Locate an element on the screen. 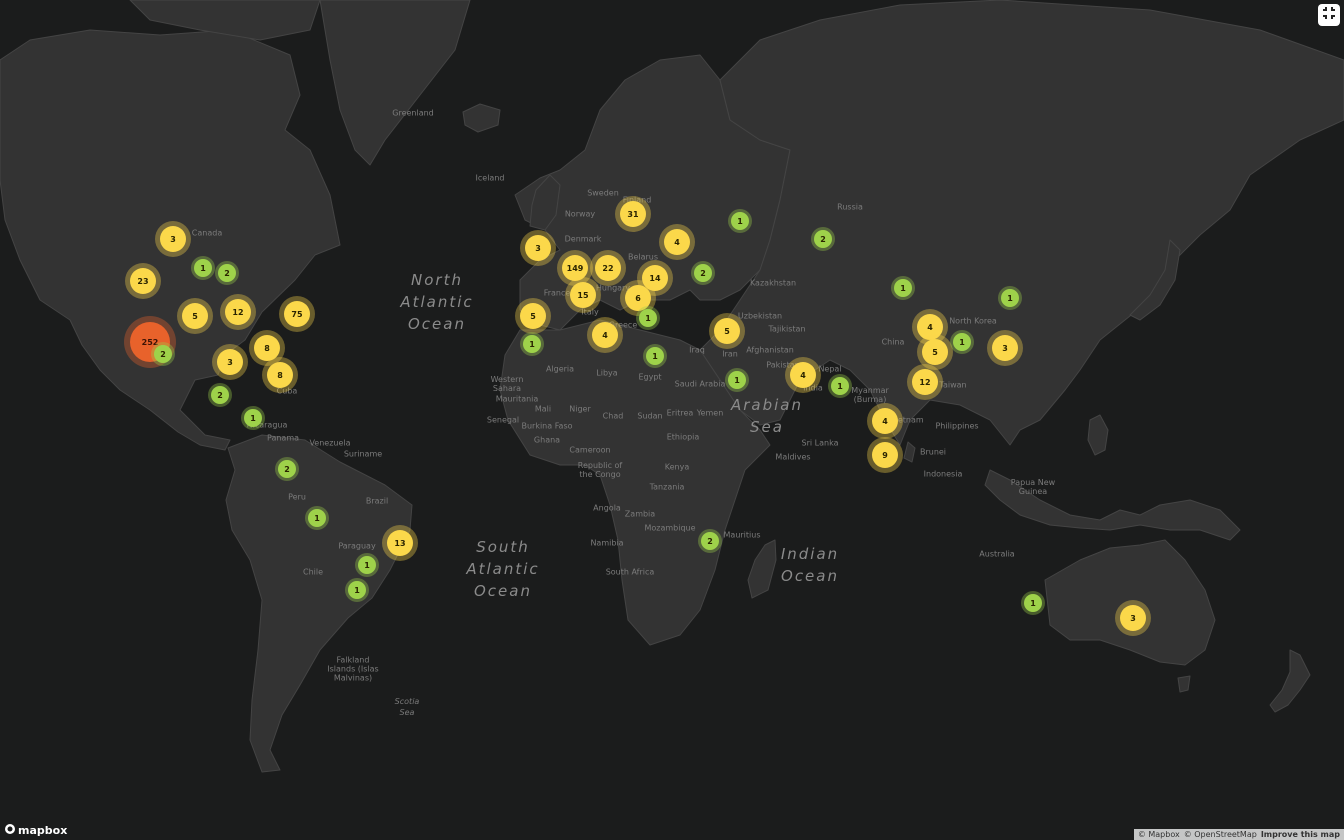 This screenshot has height=840, width=1344. attribution-mapbox-link: © Mapbox is located at coordinates (1159, 834).